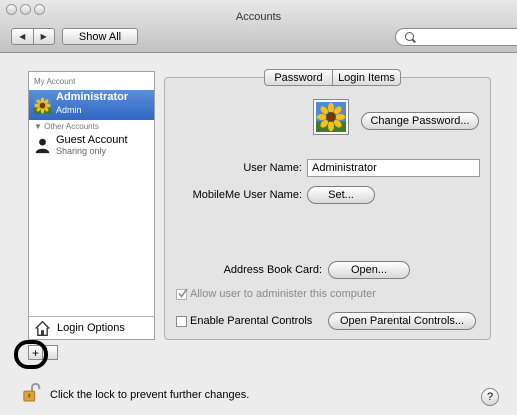  What do you see at coordinates (247, 195) in the screenshot?
I see `mobileme-label: MobileMe User Name:` at bounding box center [247, 195].